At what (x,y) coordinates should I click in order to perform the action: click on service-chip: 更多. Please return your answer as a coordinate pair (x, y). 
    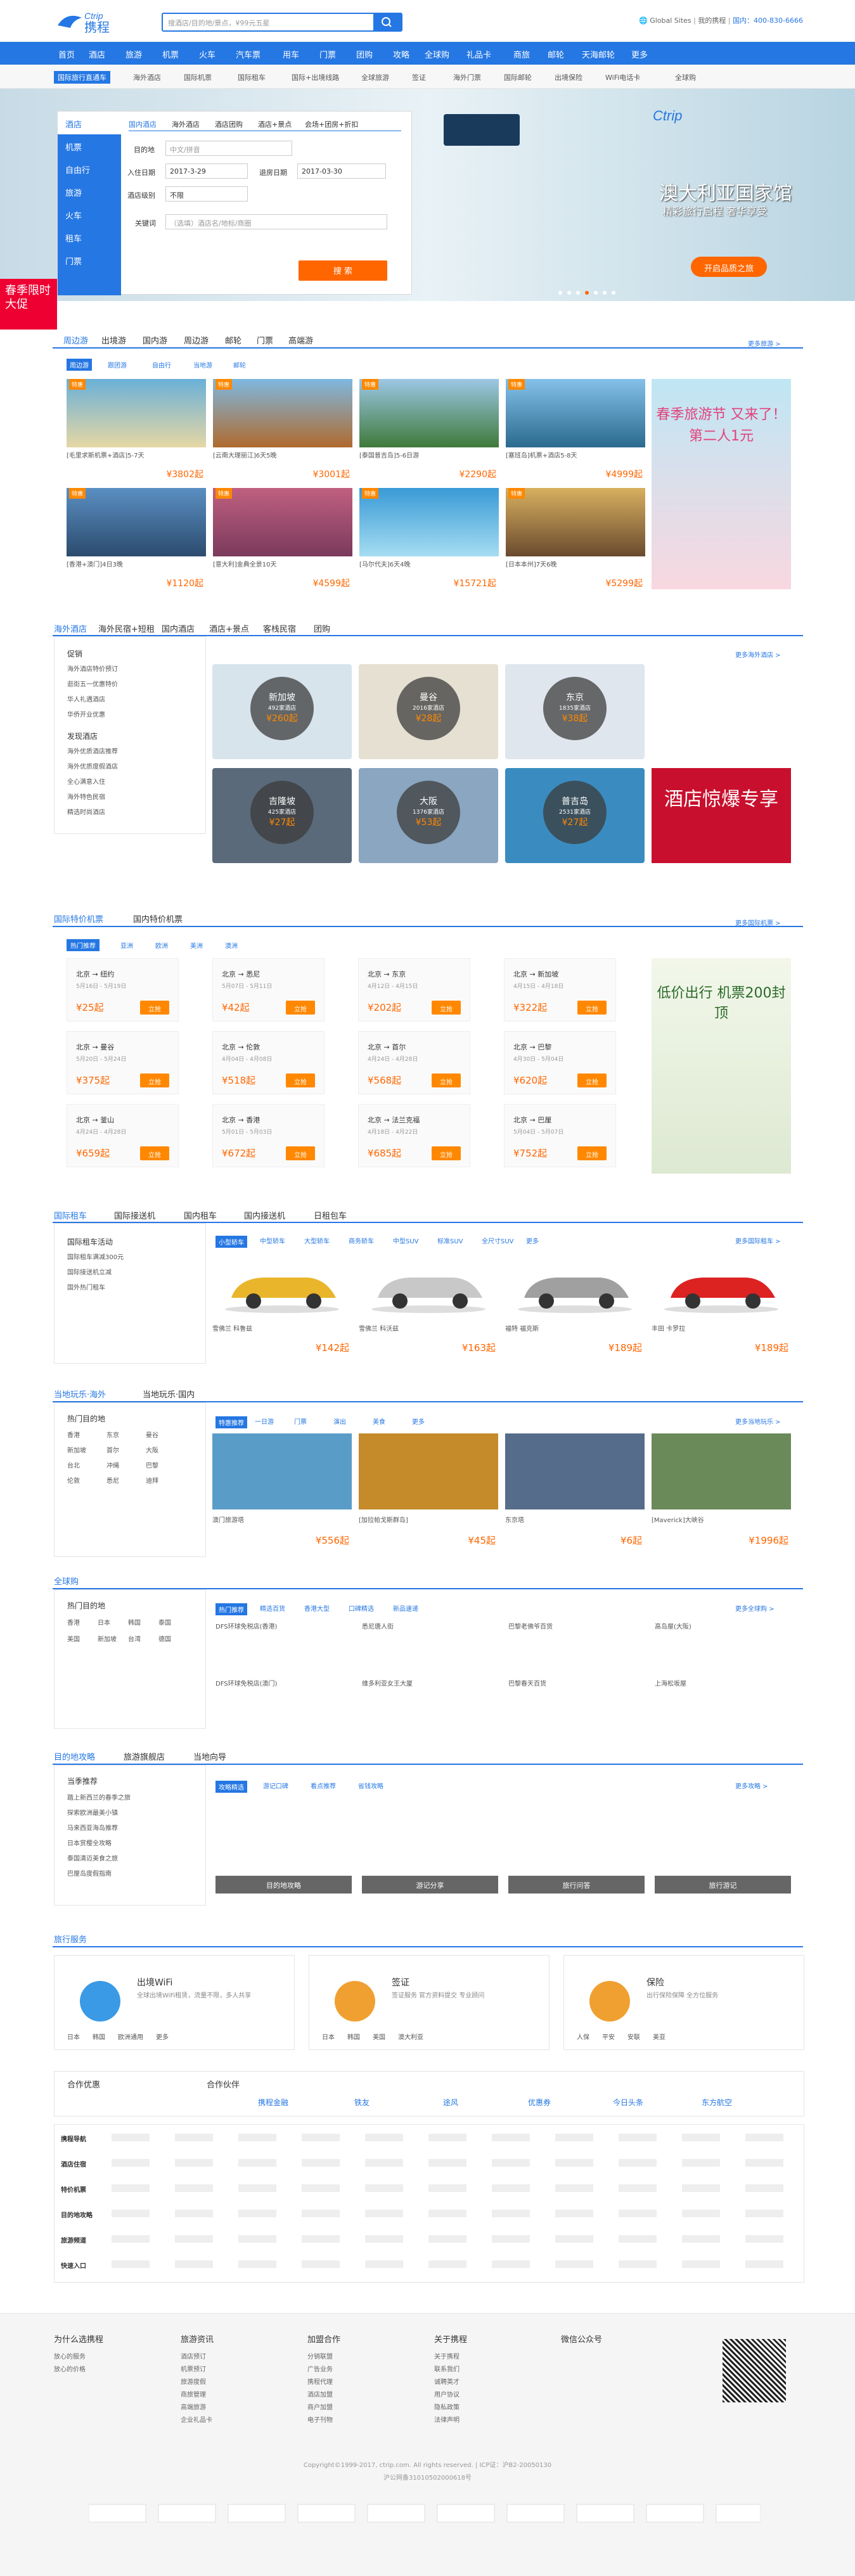
    Looking at the image, I should click on (162, 2037).